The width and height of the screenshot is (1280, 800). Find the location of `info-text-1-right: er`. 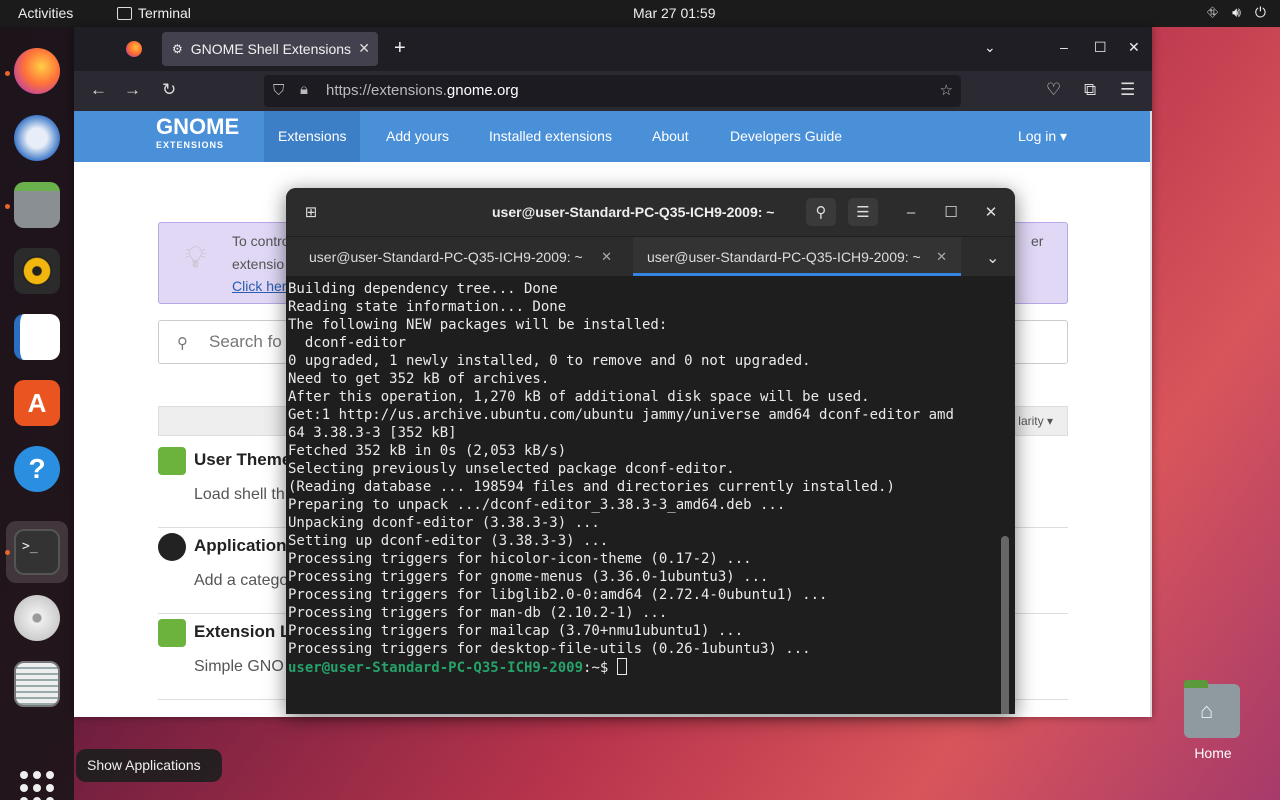

info-text-1-right: er is located at coordinates (1037, 241).